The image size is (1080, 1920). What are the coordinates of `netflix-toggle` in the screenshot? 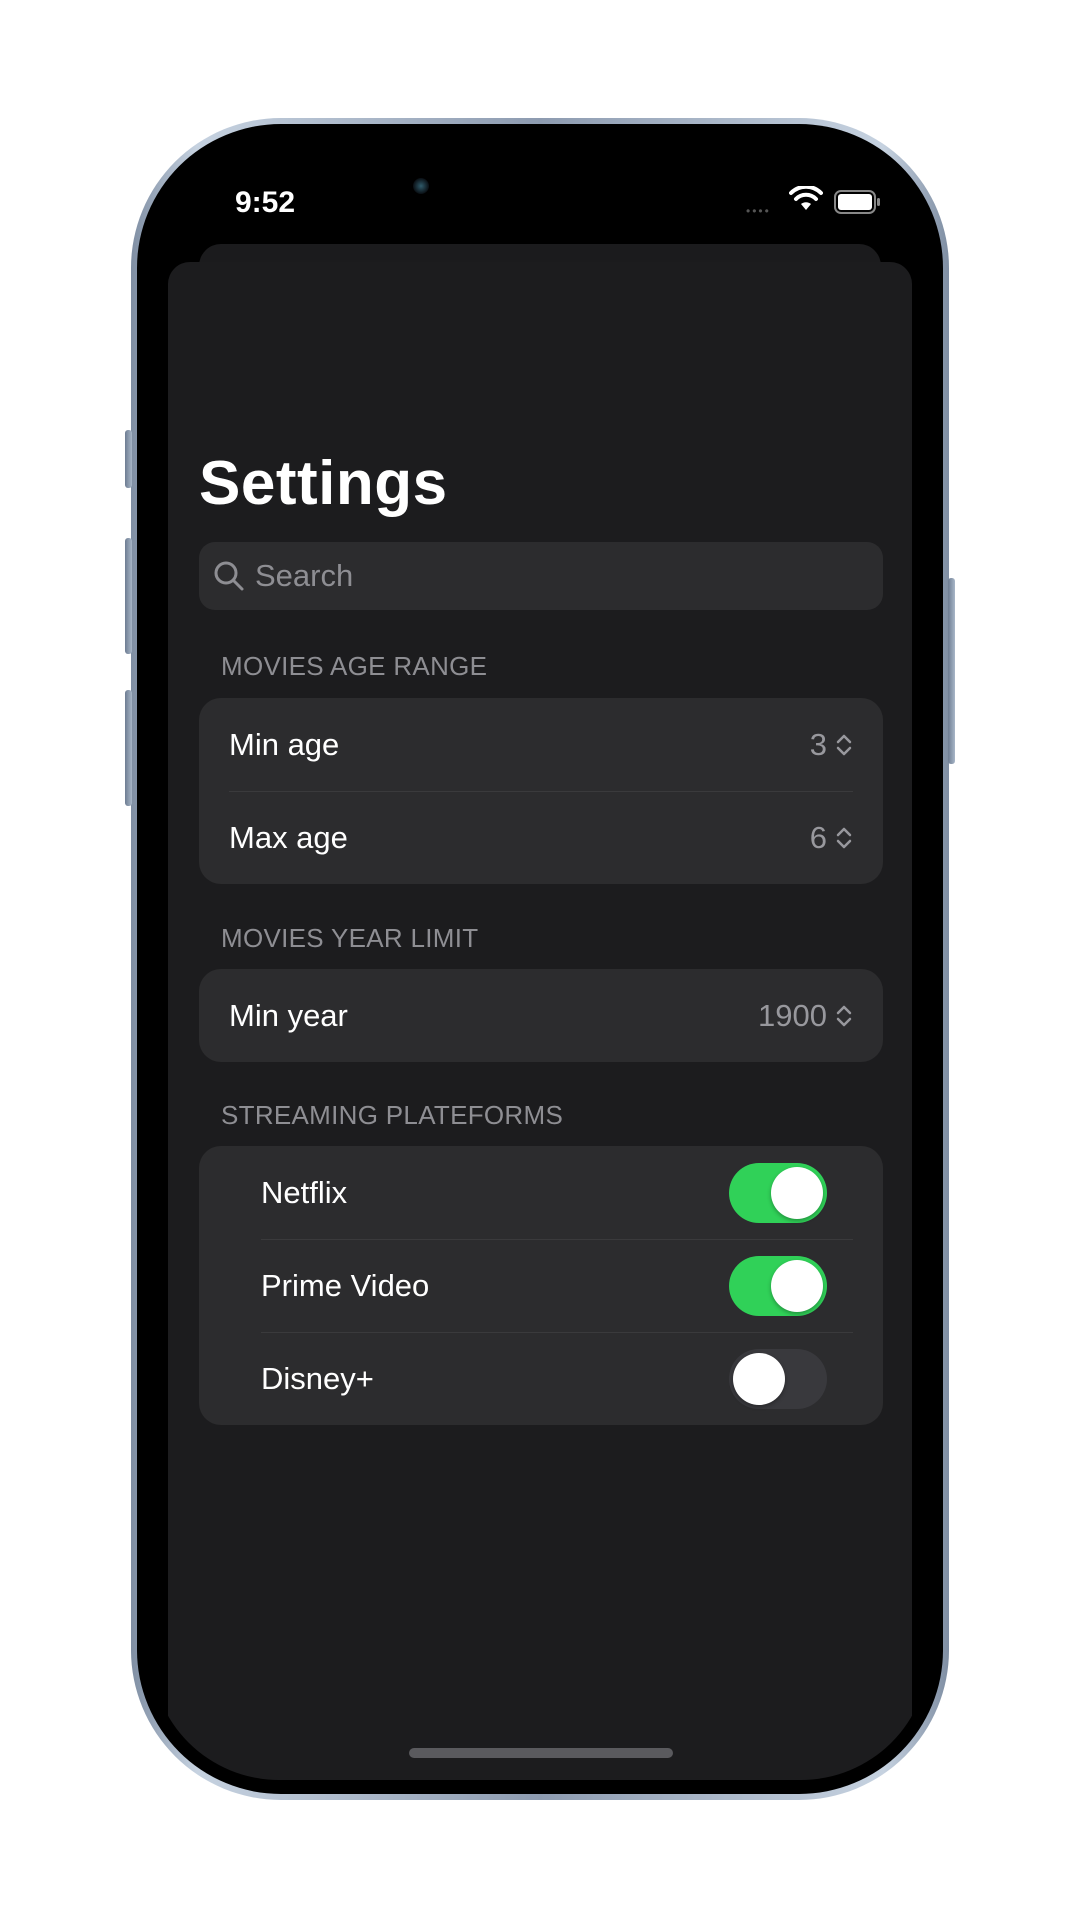 It's located at (778, 1193).